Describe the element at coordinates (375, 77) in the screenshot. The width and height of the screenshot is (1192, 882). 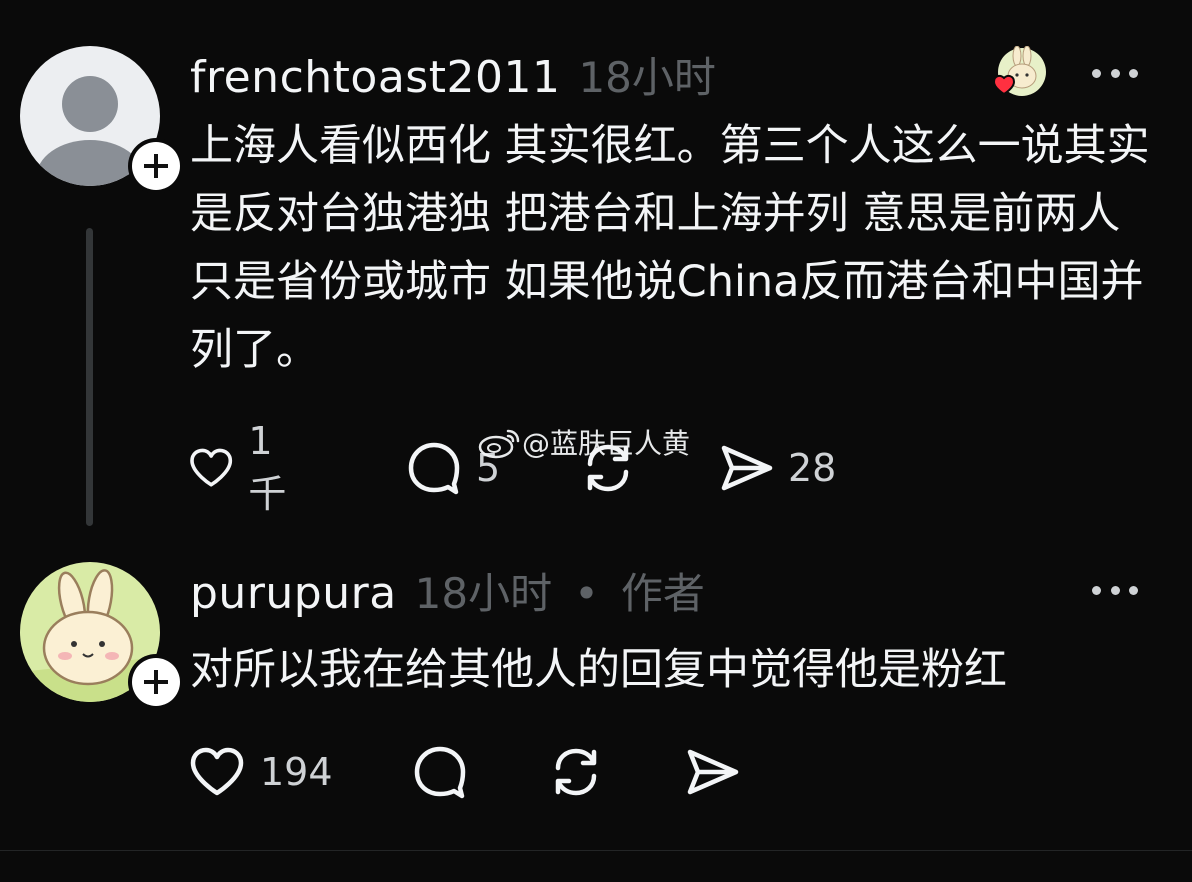
I see `username: frenchtoast2011` at that location.